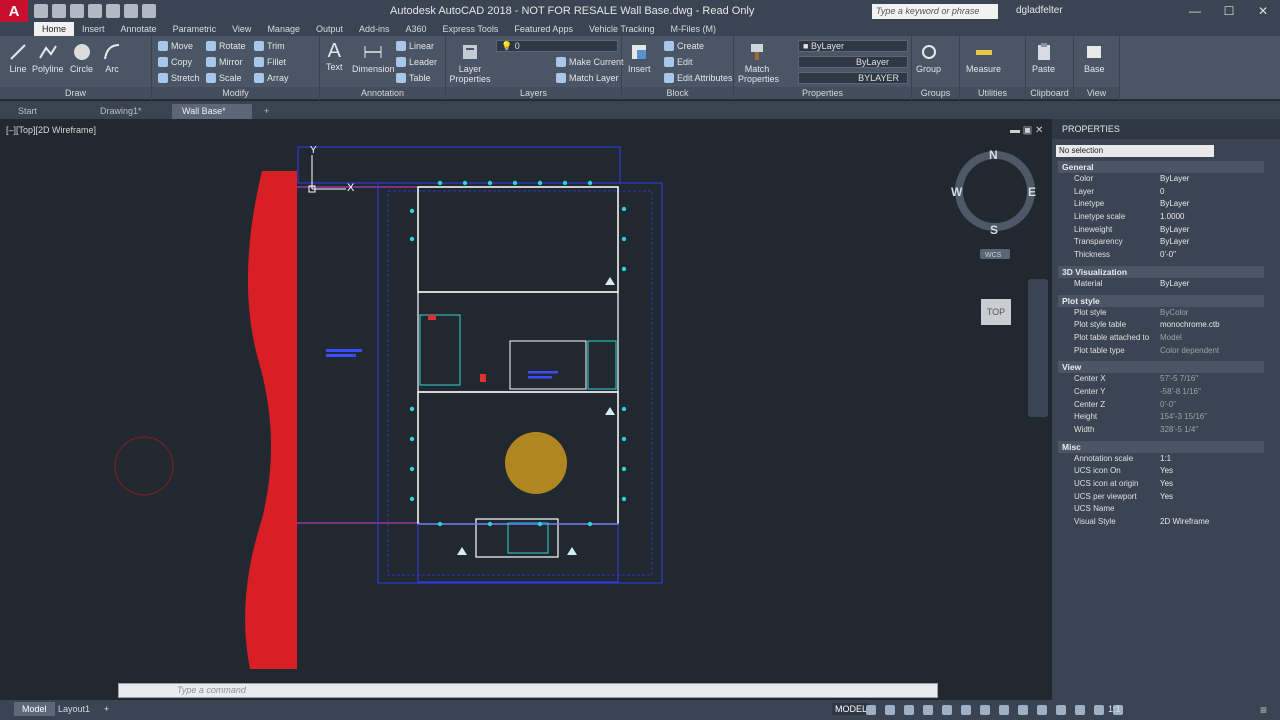  I want to click on new-icon, so click(41, 11).